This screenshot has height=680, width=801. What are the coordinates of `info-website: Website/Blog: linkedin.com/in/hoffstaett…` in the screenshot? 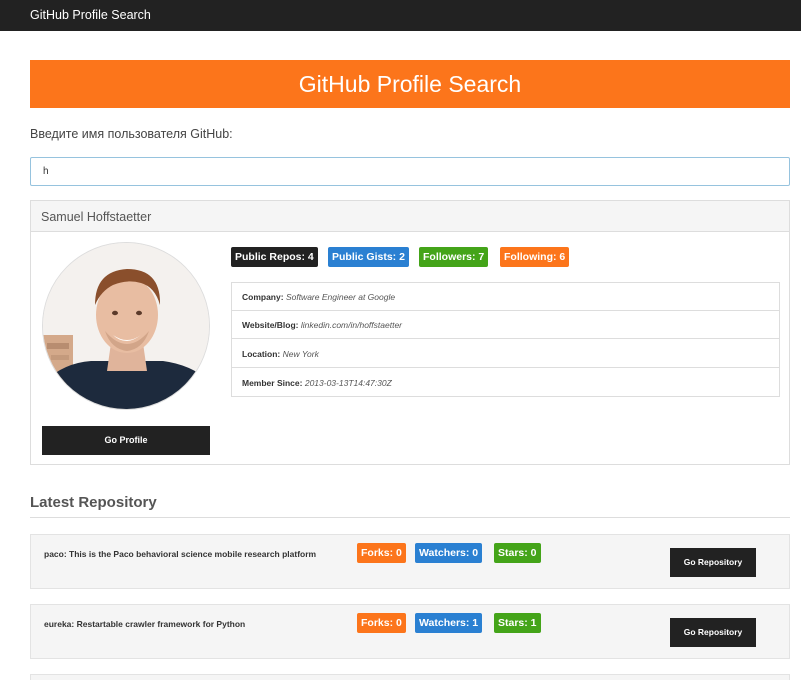 It's located at (505, 325).